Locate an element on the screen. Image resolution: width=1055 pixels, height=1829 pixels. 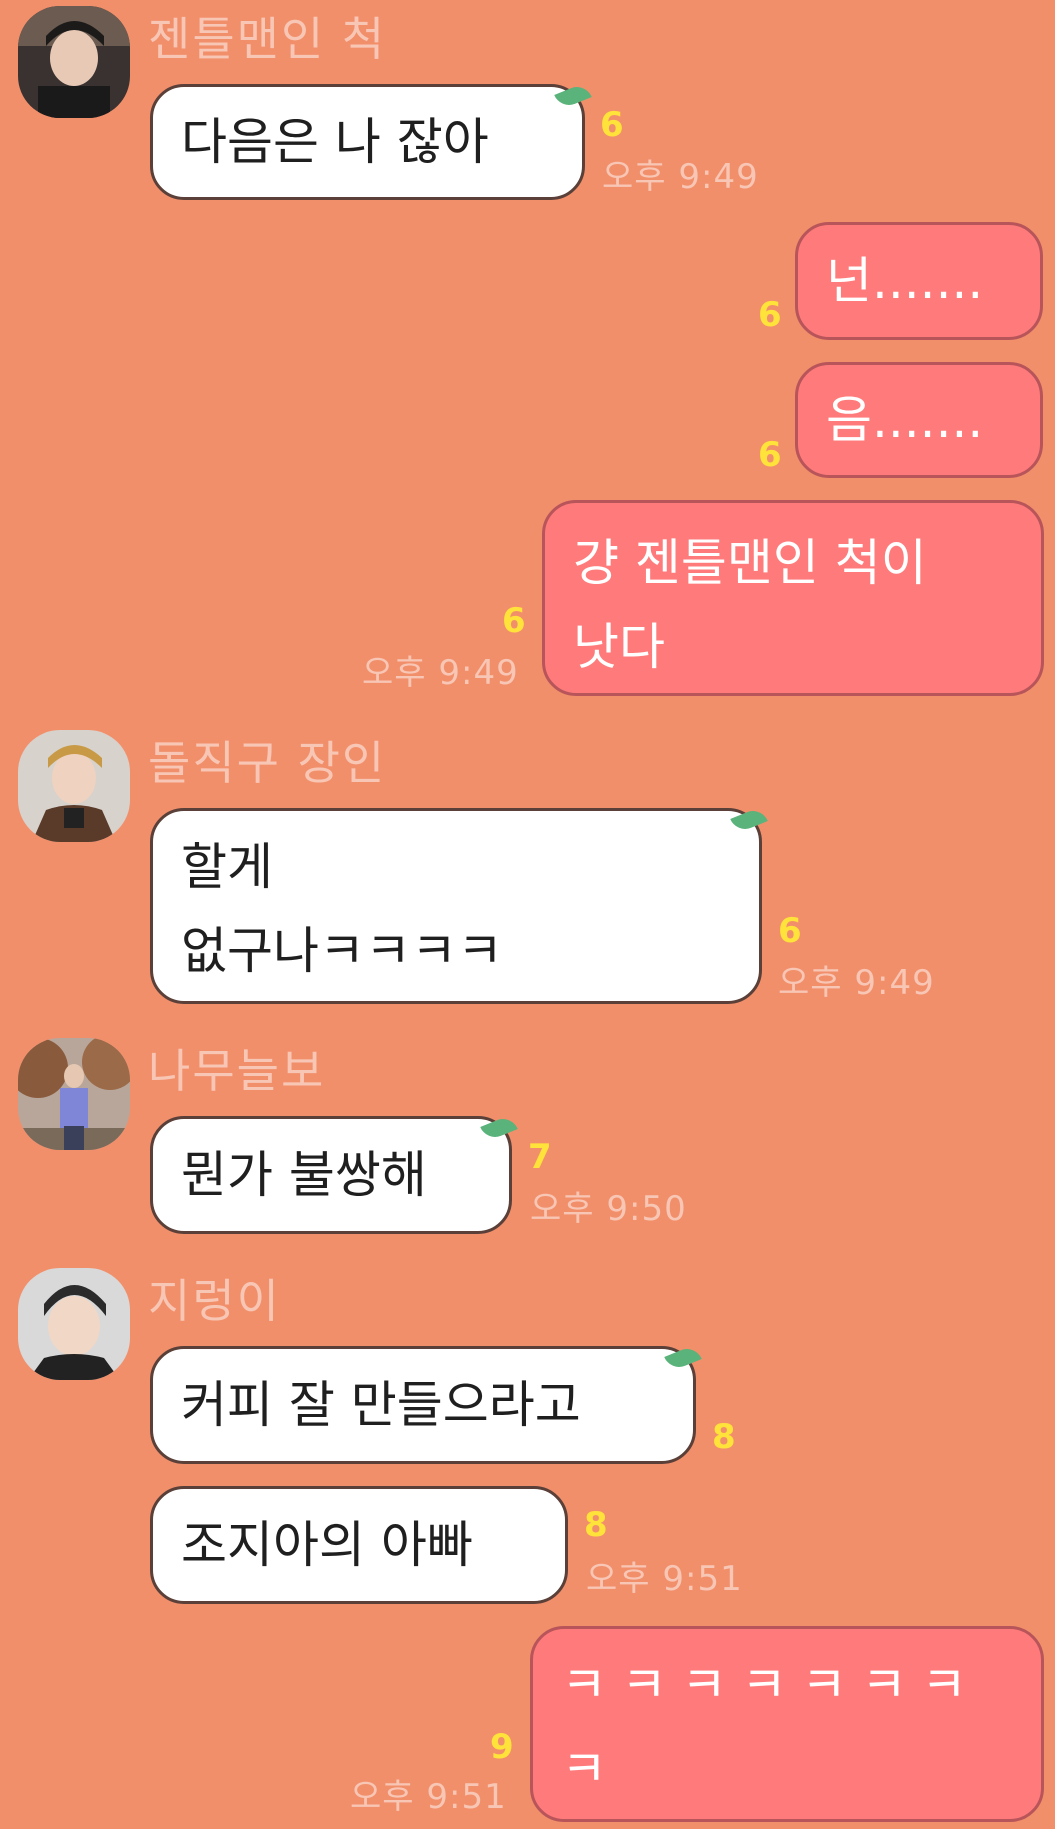
message-text-line: 걍 젠틀맨인 척이 is located at coordinates (750, 563).